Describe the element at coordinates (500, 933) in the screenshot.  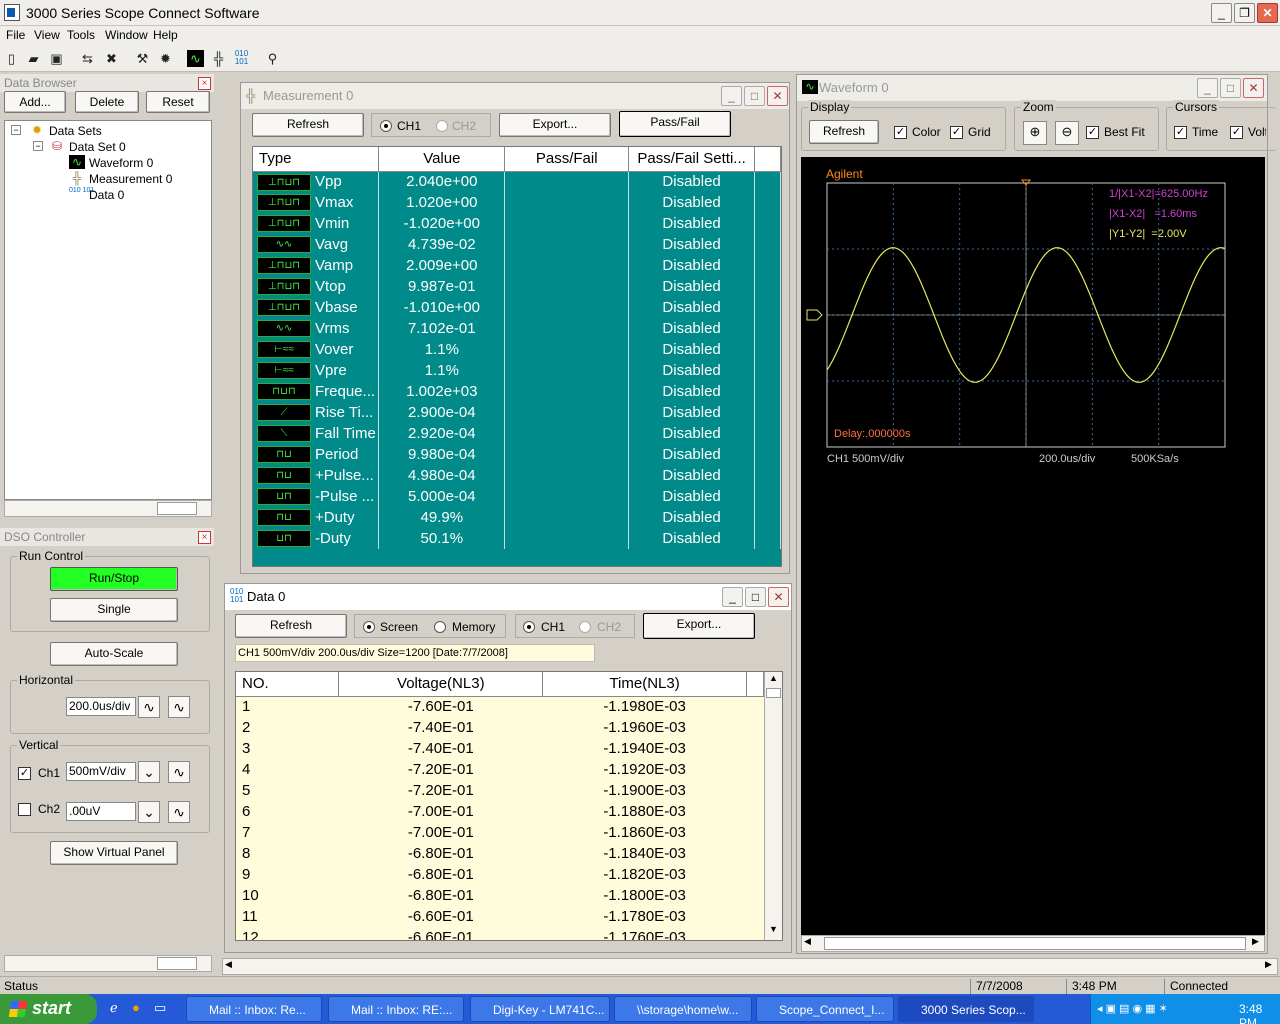
I see `data-row: 12 -6.60E-01 -1.1760E-03` at that location.